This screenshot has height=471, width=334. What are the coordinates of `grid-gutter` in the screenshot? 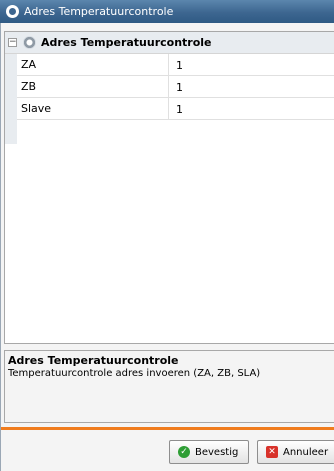 It's located at (11, 99).